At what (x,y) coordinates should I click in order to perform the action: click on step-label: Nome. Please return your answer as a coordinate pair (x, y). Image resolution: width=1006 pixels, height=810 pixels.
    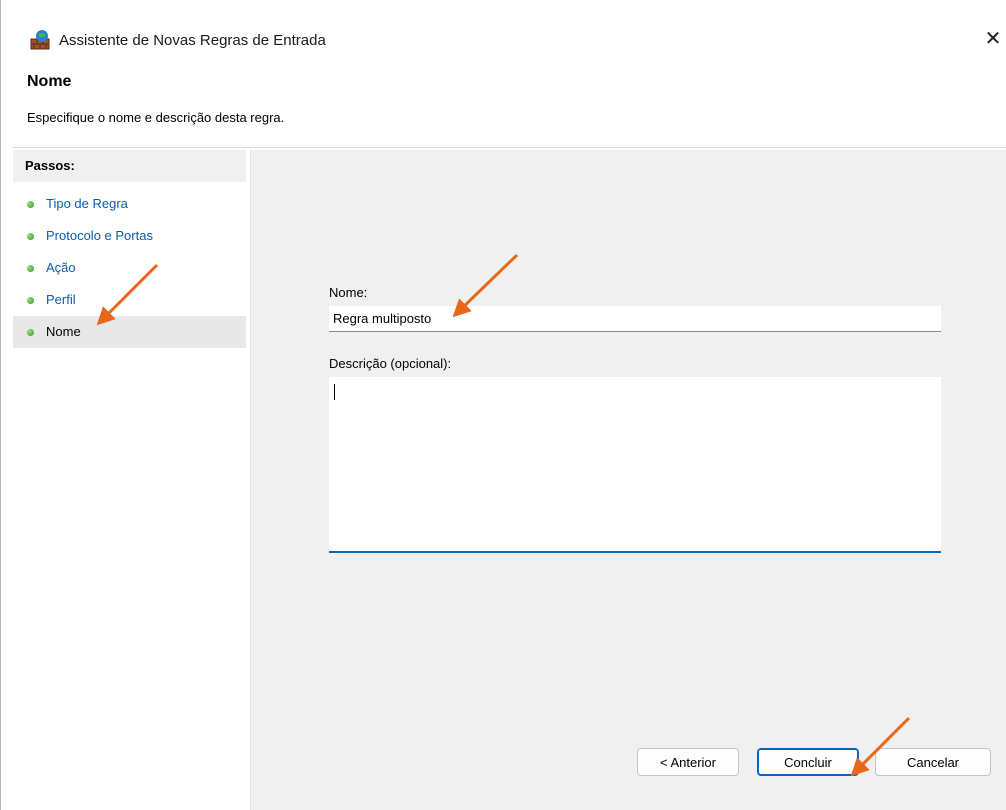
    Looking at the image, I should click on (63, 331).